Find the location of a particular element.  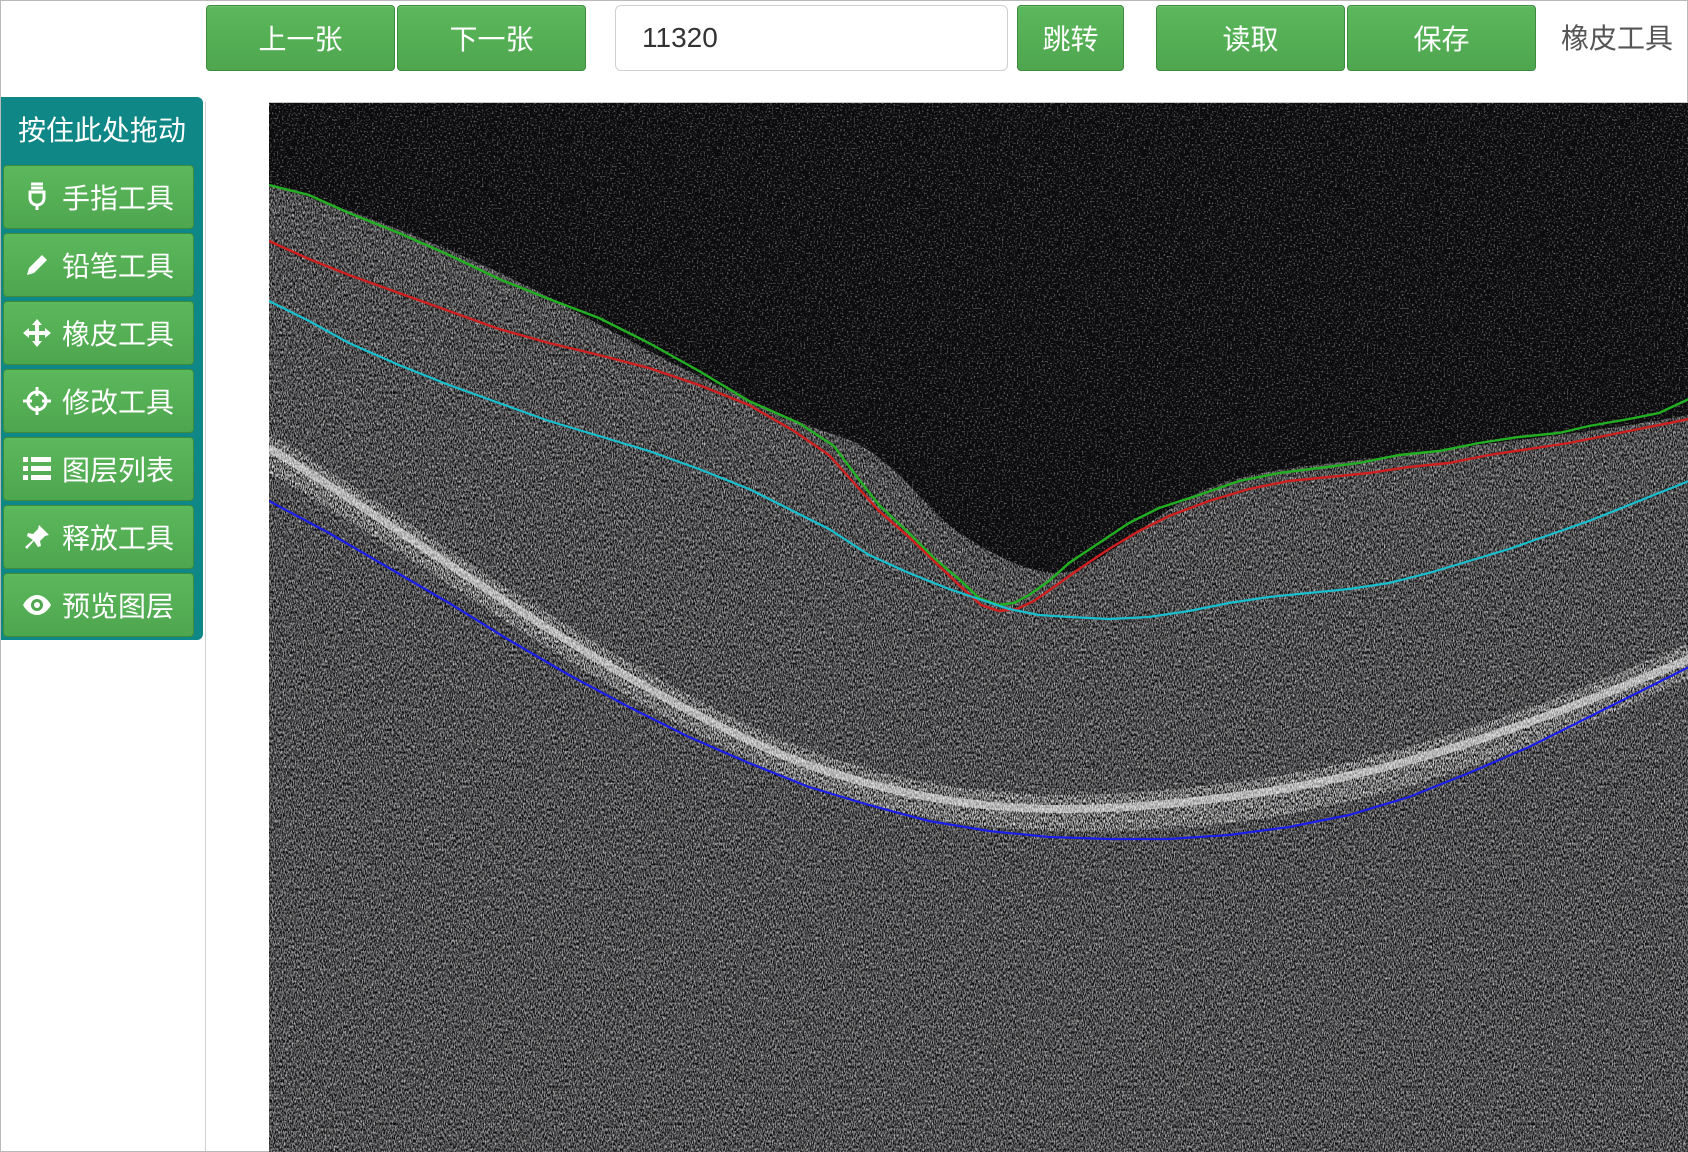

goto-image-input is located at coordinates (811, 38).